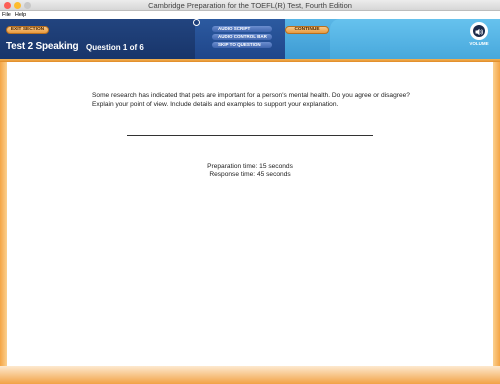  What do you see at coordinates (196, 22) in the screenshot?
I see `indicator-circle-icon` at bounding box center [196, 22].